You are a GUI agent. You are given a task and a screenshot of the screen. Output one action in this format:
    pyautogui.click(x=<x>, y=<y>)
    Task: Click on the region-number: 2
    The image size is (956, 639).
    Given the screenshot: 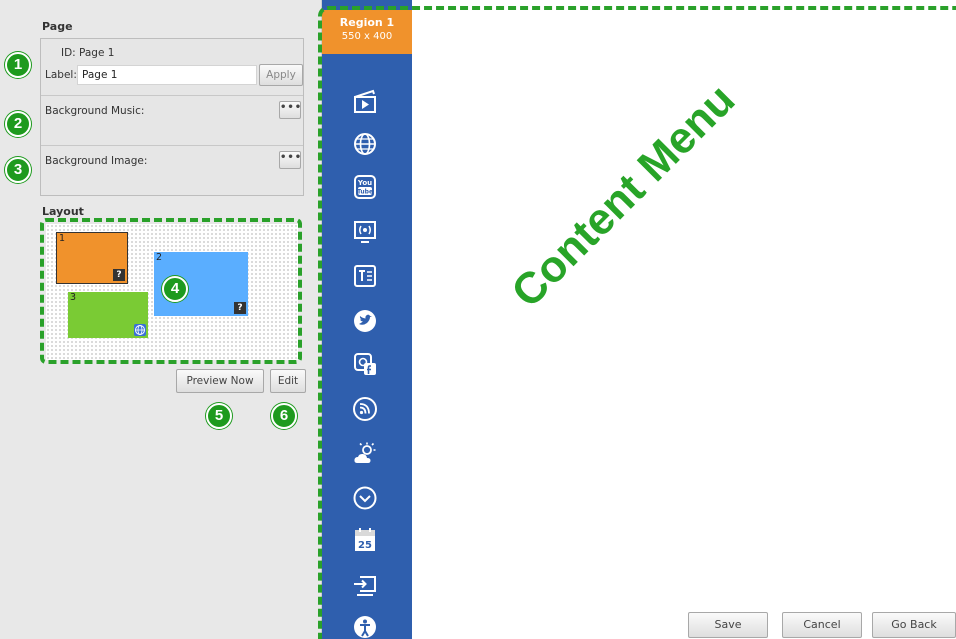 What is the action you would take?
    pyautogui.click(x=159, y=257)
    